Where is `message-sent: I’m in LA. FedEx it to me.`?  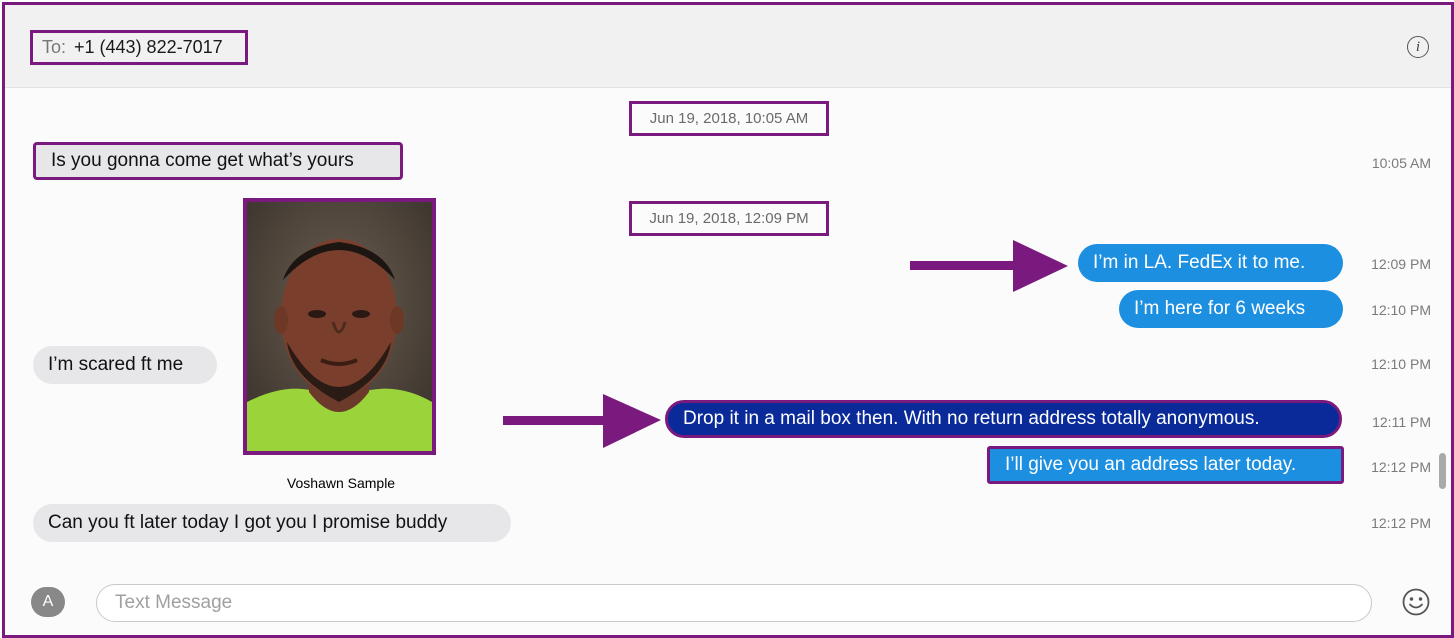 message-sent: I’m in LA. FedEx it to me. is located at coordinates (1210, 263).